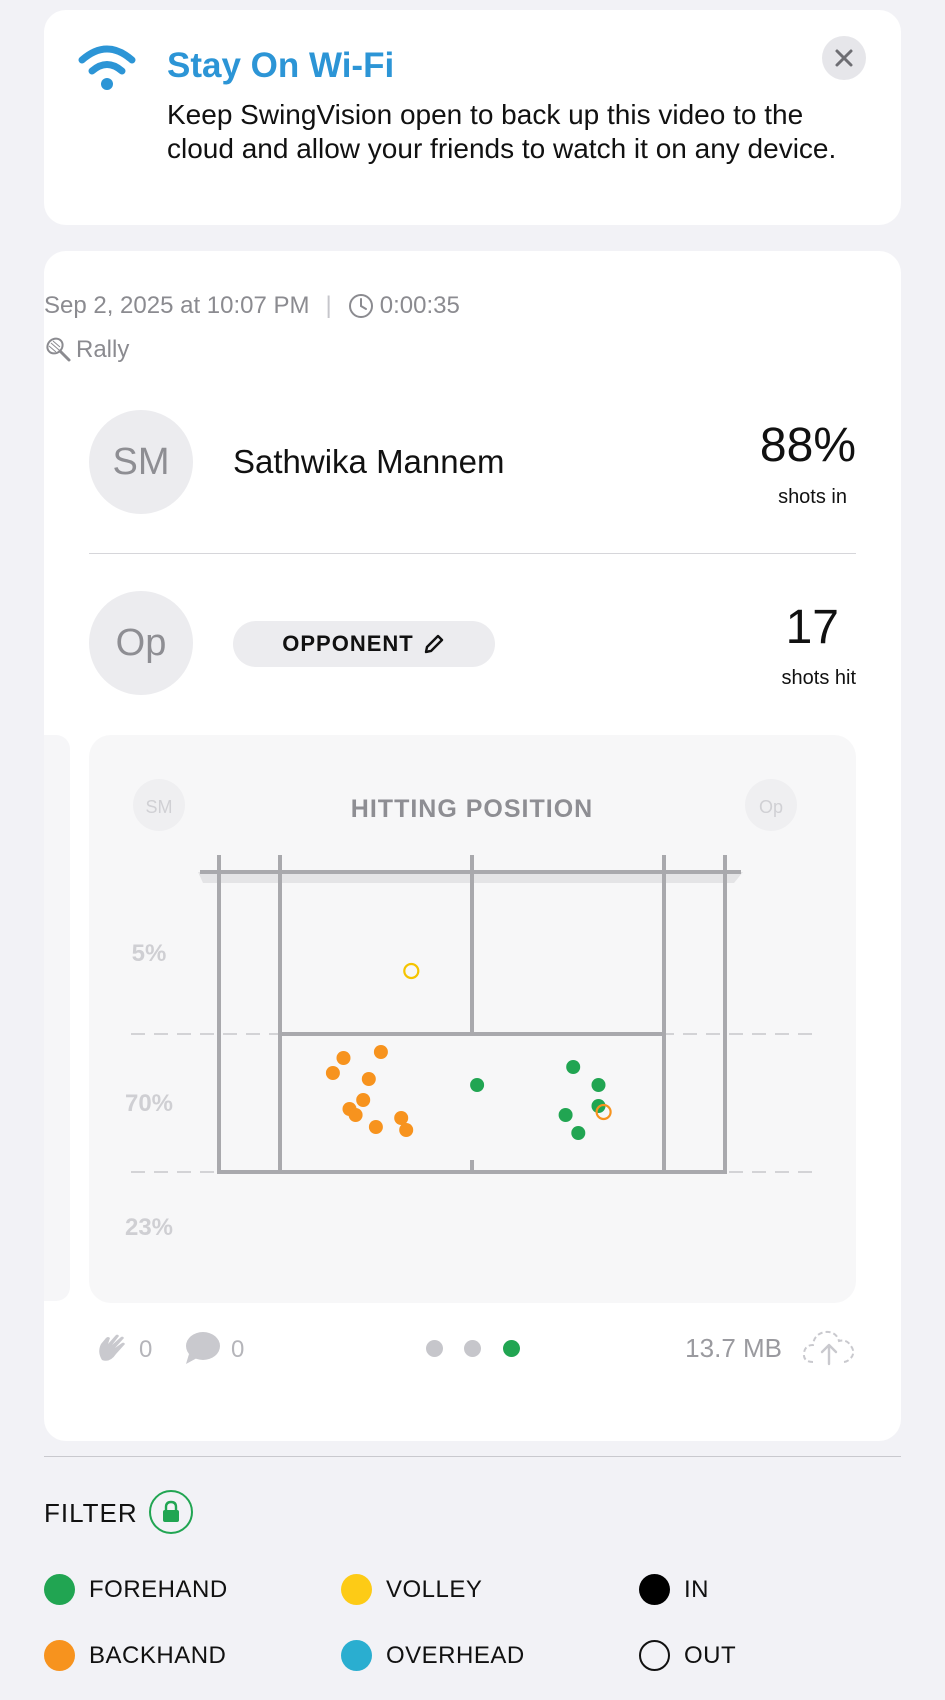  I want to click on shot-point-volley, so click(411, 971).